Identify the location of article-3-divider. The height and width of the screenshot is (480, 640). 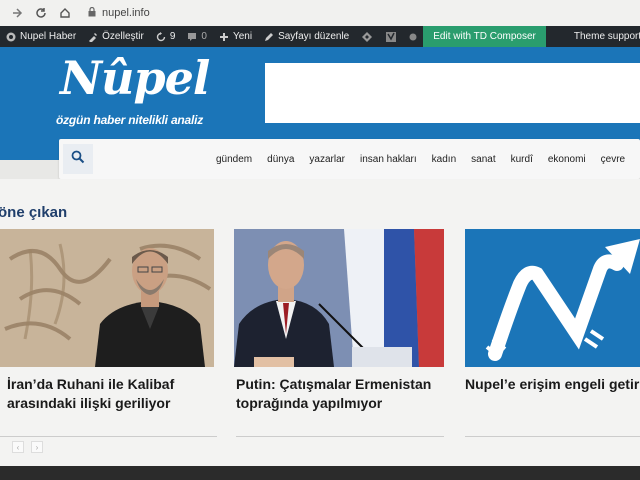
(552, 436).